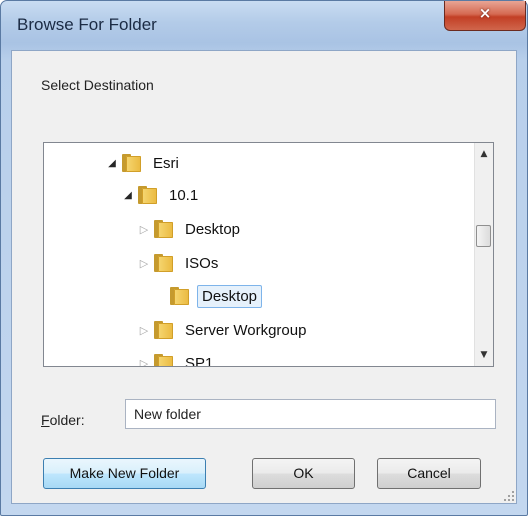 This screenshot has width=528, height=516. Describe the element at coordinates (483, 236) in the screenshot. I see `scrollbar-thumb` at that location.